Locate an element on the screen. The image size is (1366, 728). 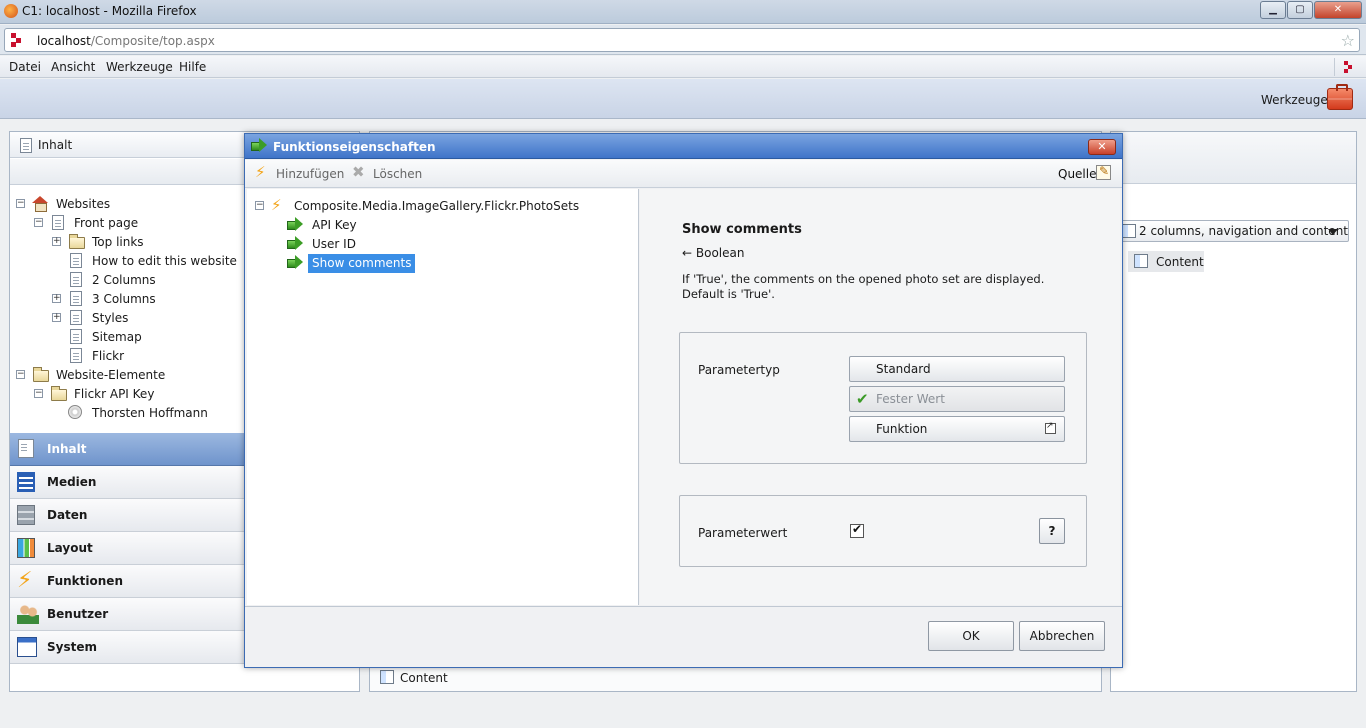
help-button: ? is located at coordinates (1052, 531).